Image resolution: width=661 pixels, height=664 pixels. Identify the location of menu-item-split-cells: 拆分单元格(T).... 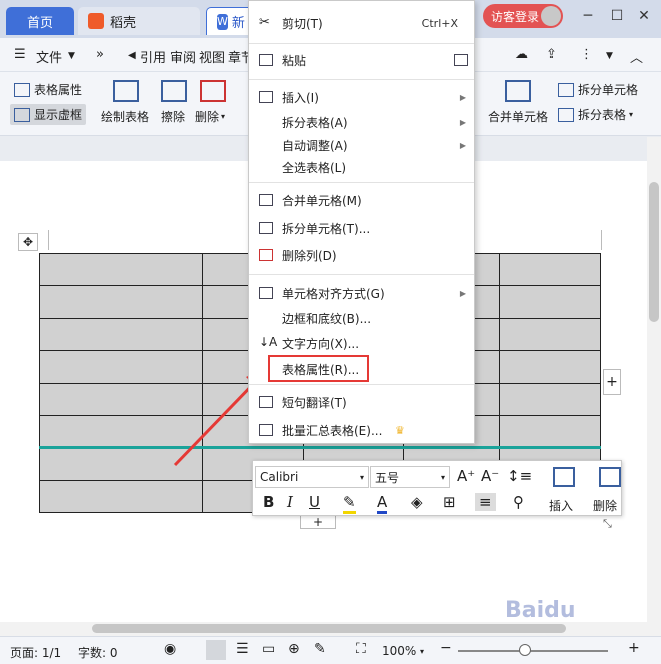
(361, 228).